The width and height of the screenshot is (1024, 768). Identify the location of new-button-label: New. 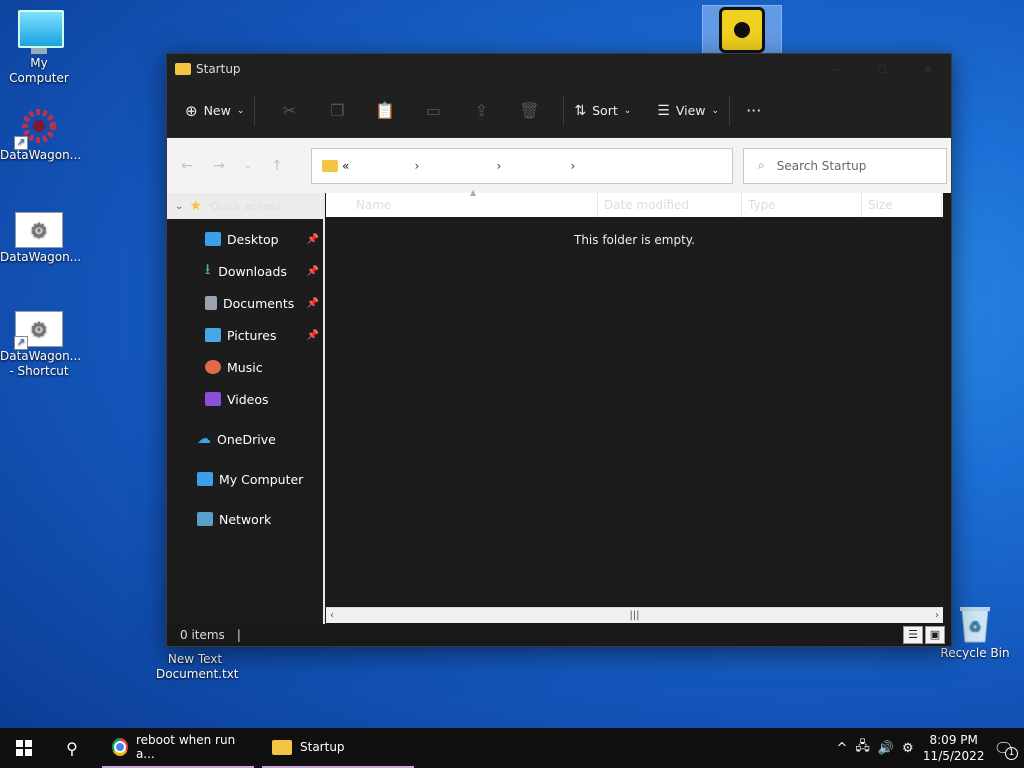
(217, 110).